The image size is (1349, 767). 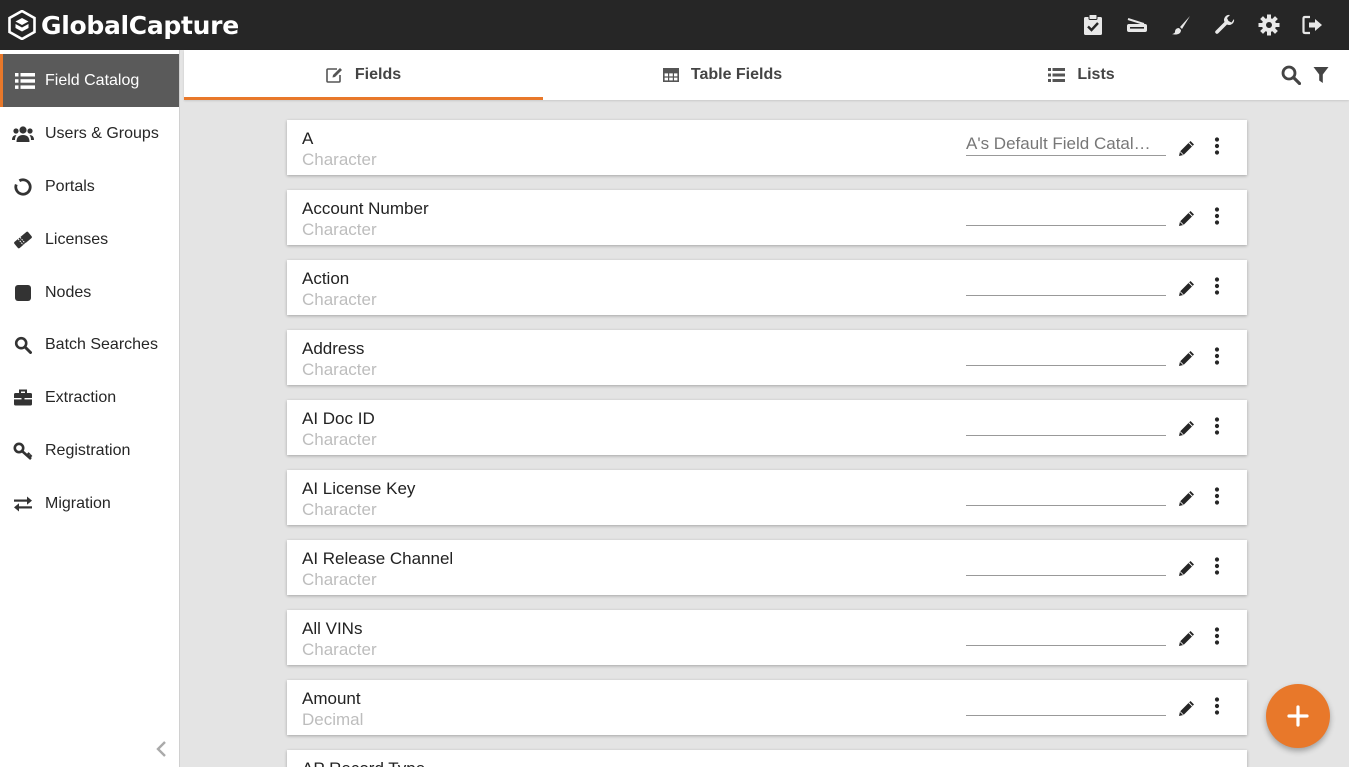 I want to click on node-square-icon, so click(x=22, y=293).